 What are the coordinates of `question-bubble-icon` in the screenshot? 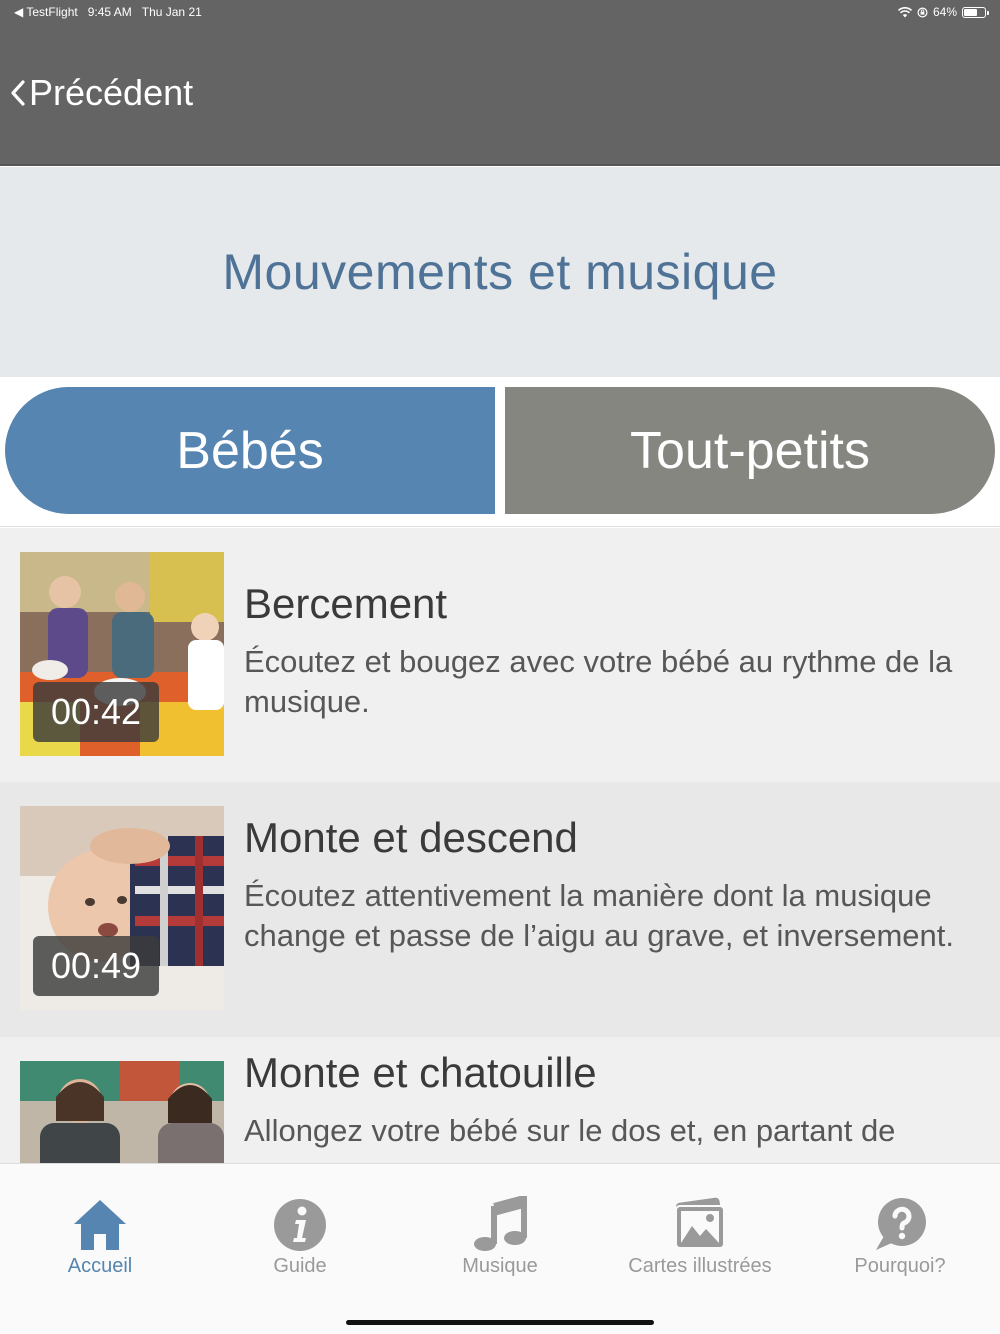 It's located at (901, 1224).